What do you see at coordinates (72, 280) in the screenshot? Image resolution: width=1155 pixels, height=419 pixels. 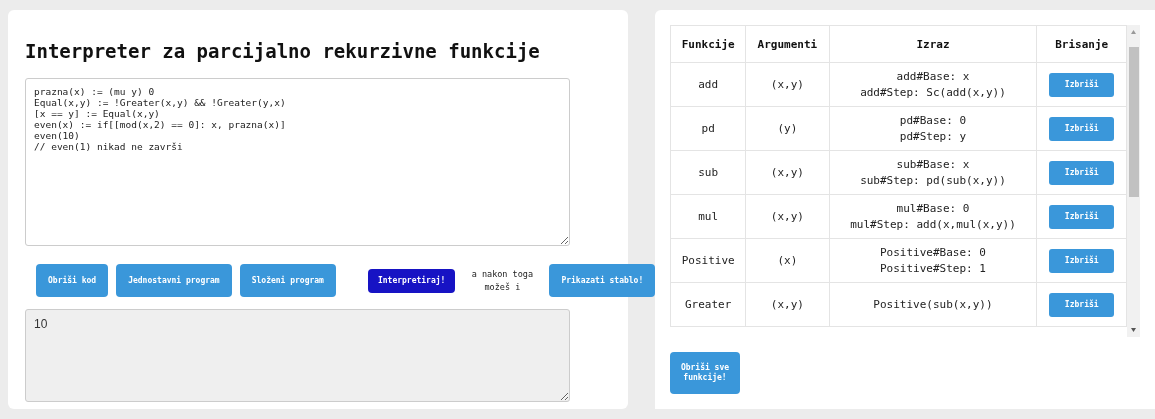 I see `action-button: Obriši kod` at bounding box center [72, 280].